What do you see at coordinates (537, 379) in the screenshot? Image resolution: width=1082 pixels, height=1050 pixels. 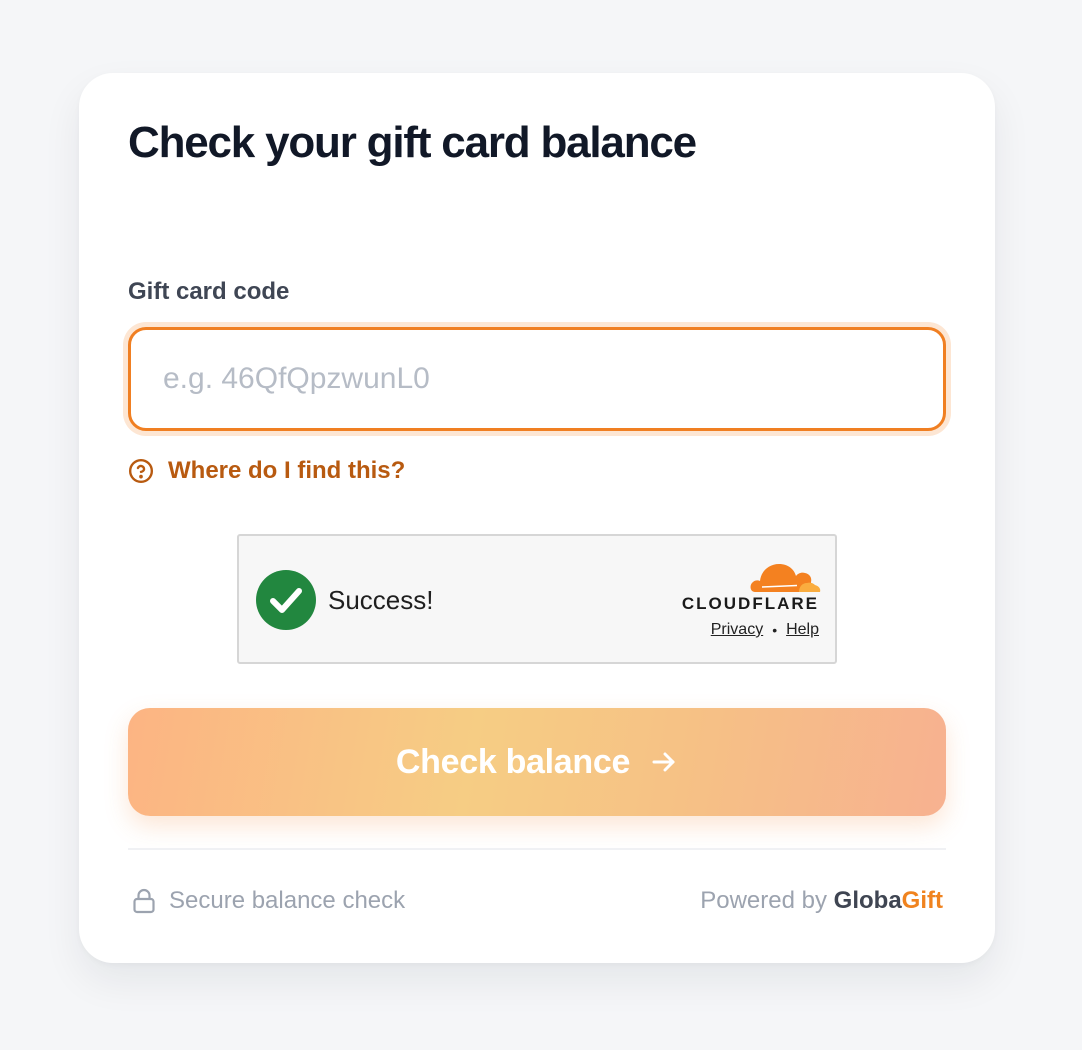 I see `gift-card-code-input` at bounding box center [537, 379].